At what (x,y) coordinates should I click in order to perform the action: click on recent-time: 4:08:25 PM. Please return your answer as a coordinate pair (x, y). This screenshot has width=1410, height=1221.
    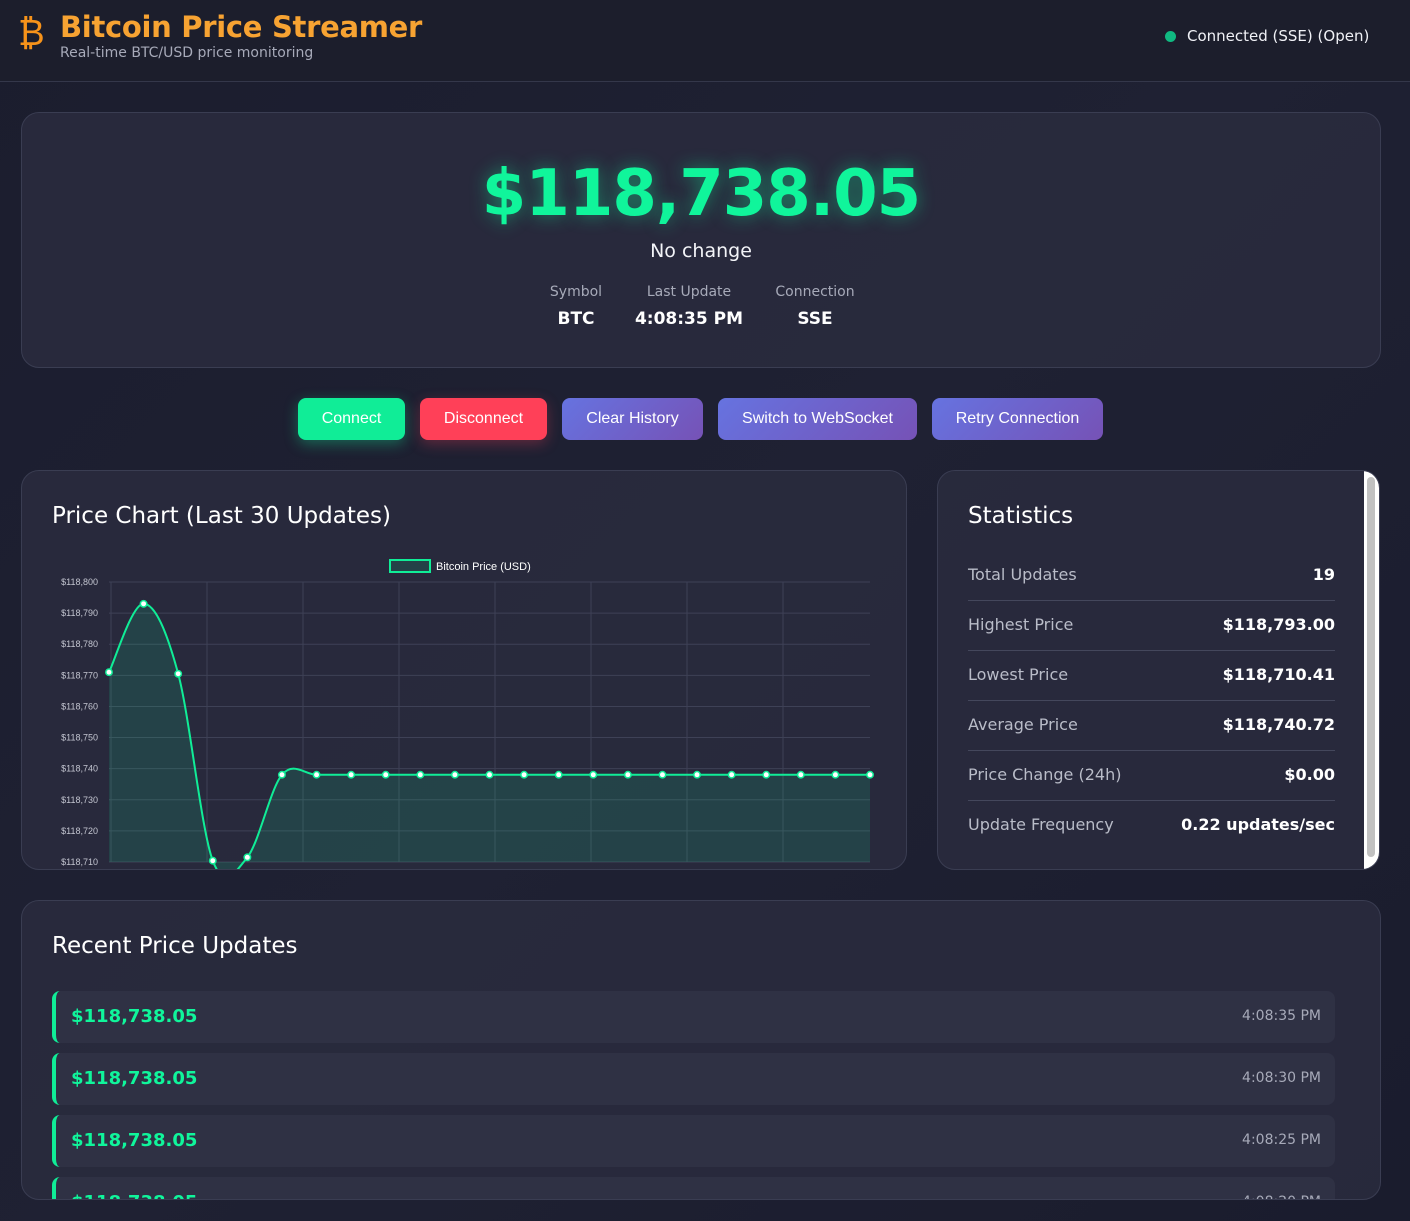
    Looking at the image, I should click on (1281, 1140).